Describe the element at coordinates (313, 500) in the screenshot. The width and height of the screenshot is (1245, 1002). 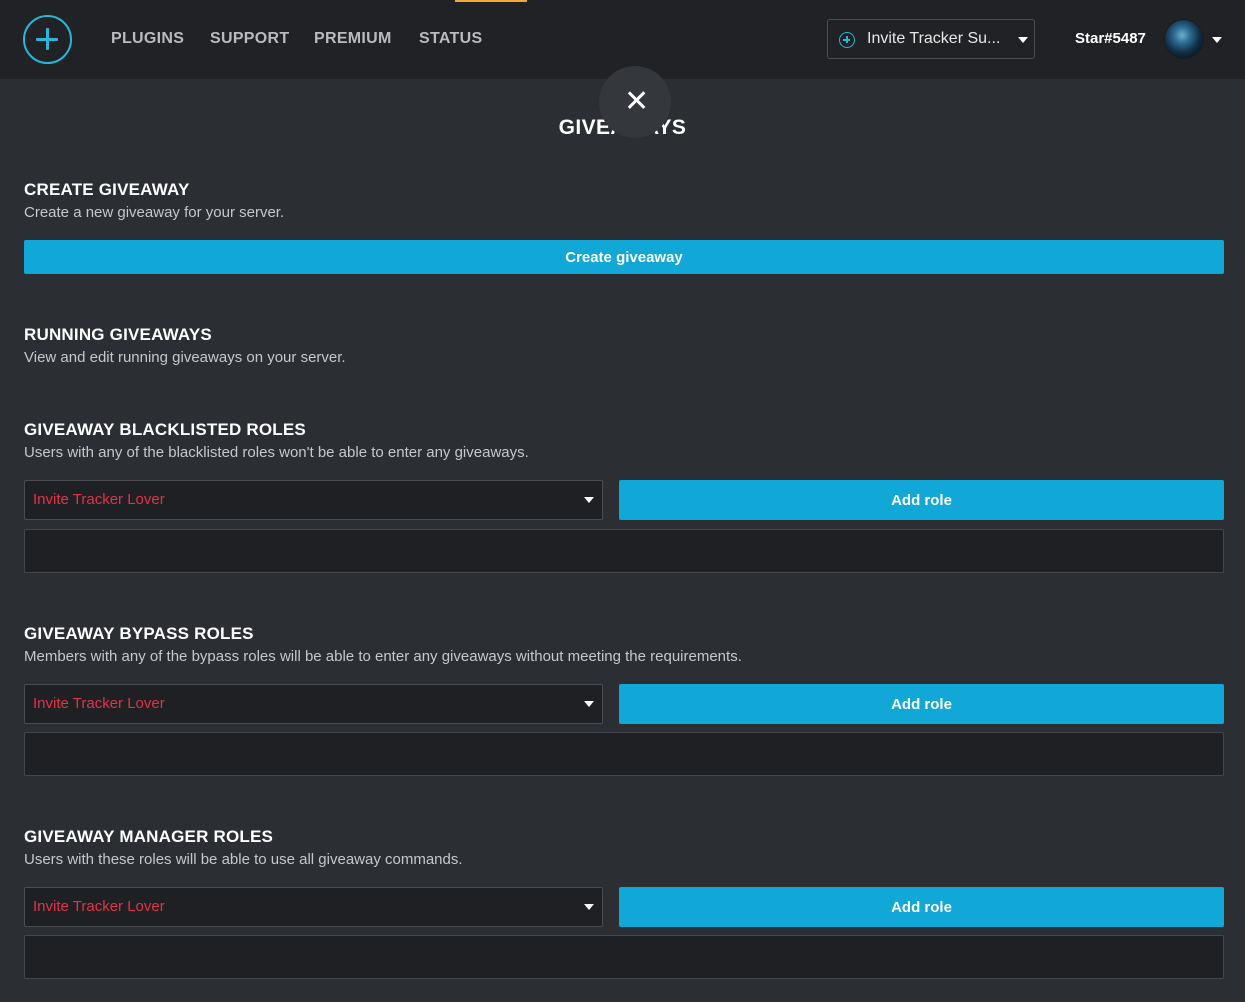
I see `blacklisted-role-select: Invite Tracker Lover` at that location.